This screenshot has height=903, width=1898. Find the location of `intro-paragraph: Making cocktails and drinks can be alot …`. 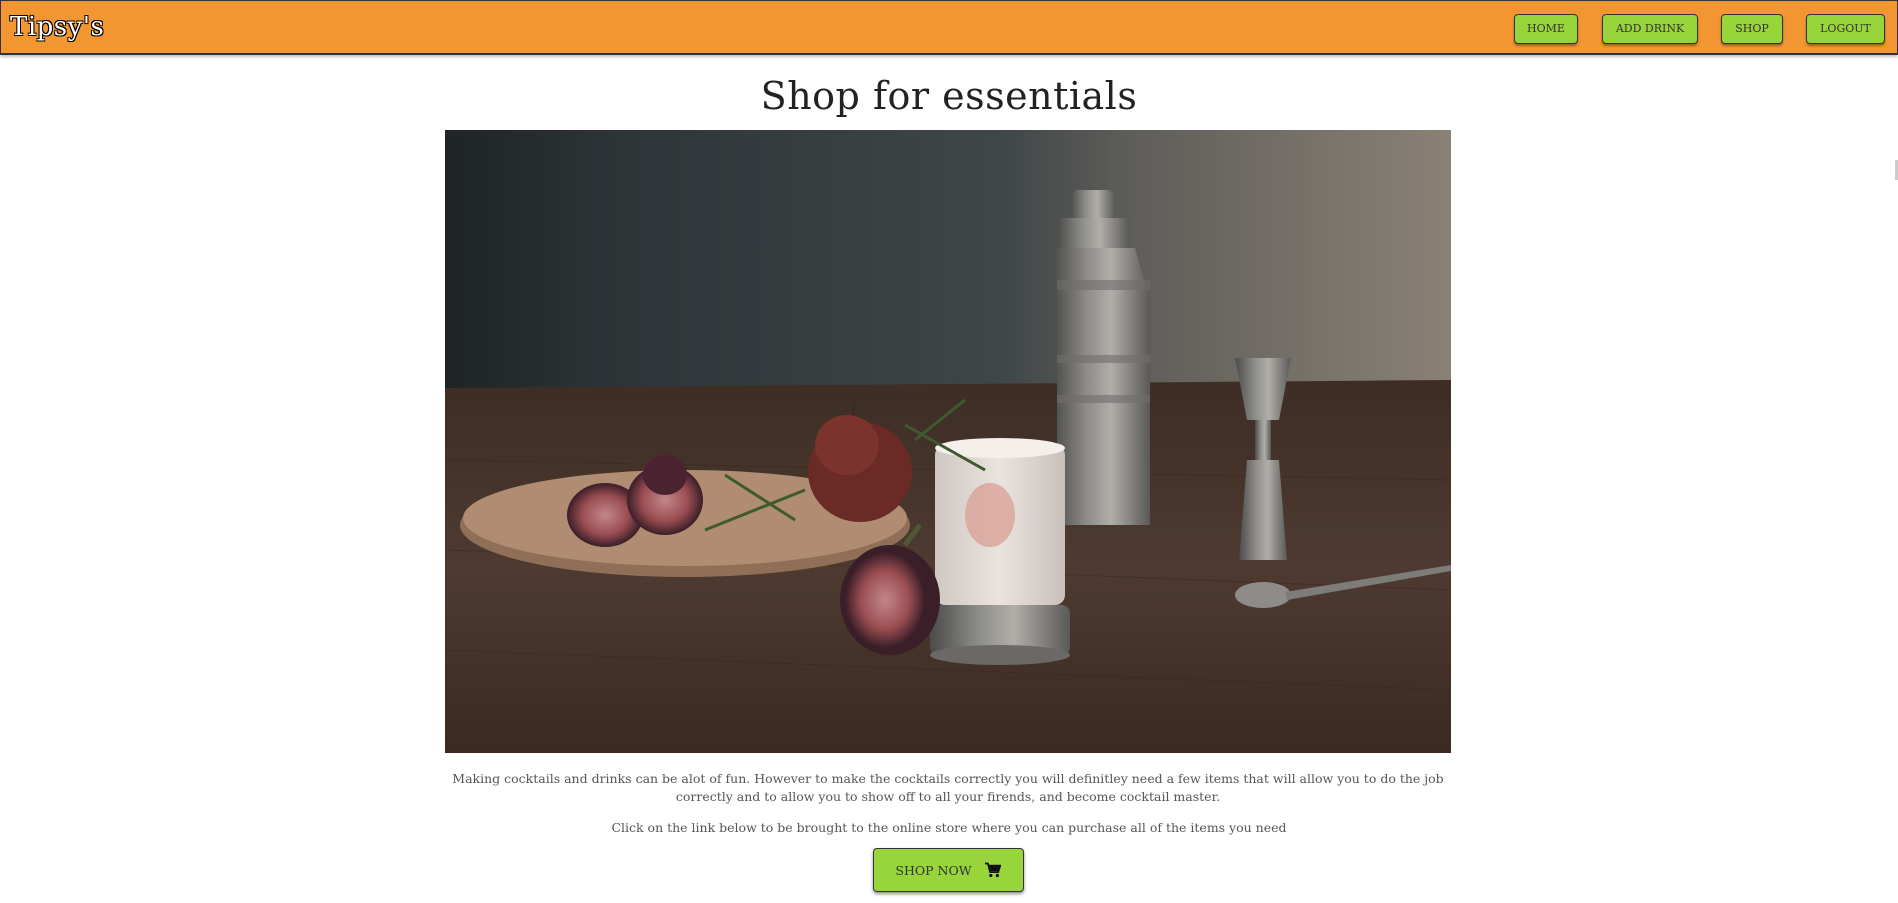

intro-paragraph: Making cocktails and drinks can be alot … is located at coordinates (948, 787).